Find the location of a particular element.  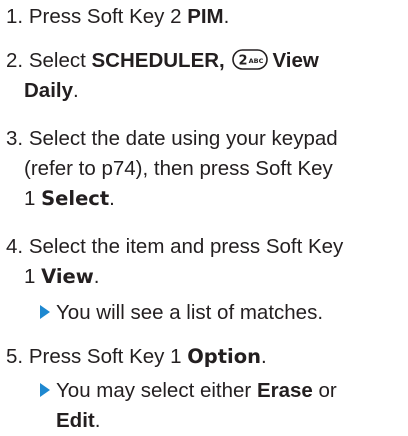

step-5-number: 5. is located at coordinates (15, 356).